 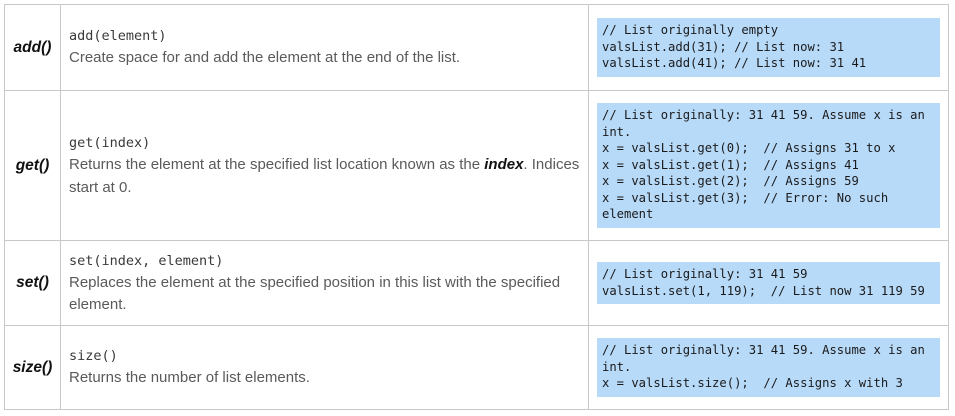 What do you see at coordinates (32, 165) in the screenshot?
I see `method-name-get: get()` at bounding box center [32, 165].